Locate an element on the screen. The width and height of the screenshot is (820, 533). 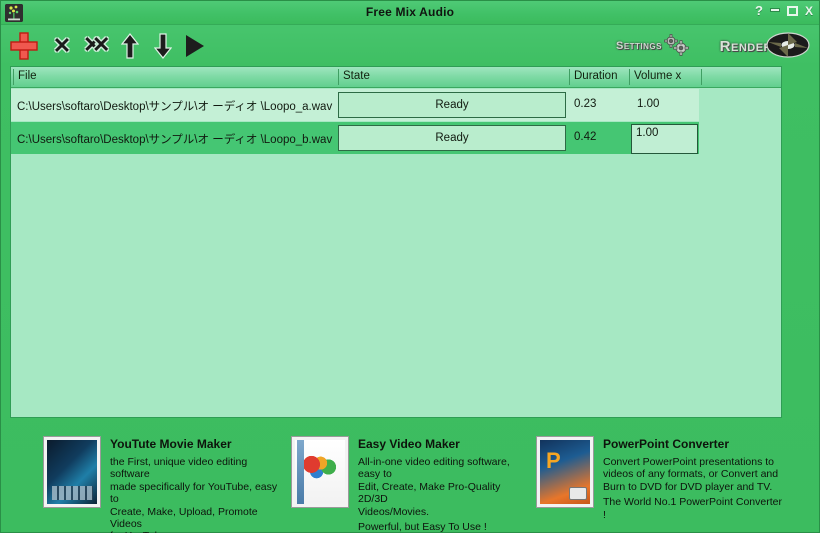
toolbar: ✕ ✕ ✕ Settings Render is located at coordinates (410, 45).